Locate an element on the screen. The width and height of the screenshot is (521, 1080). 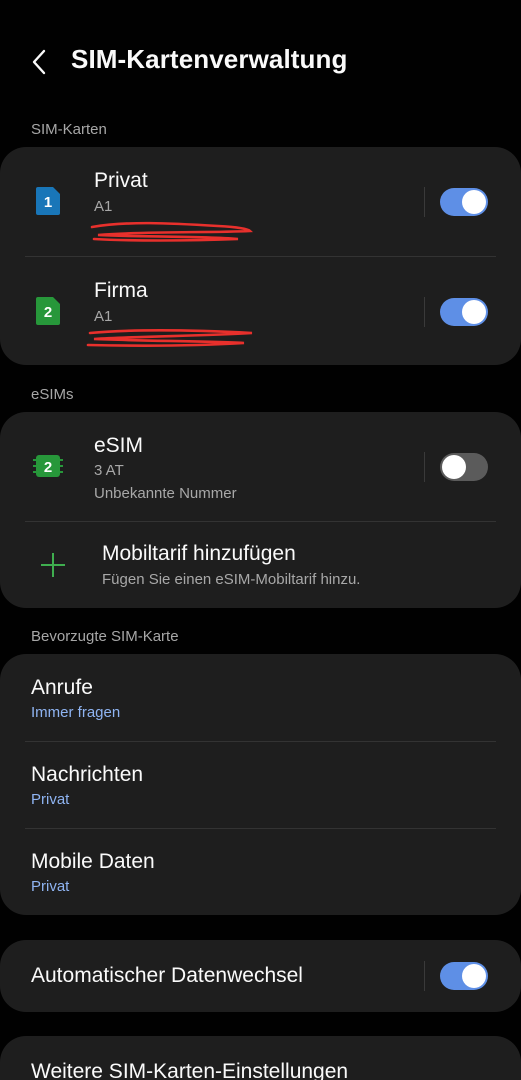
auto-data-switch-card: Automatischer Datenwechsel is located at coordinates (260, 976).